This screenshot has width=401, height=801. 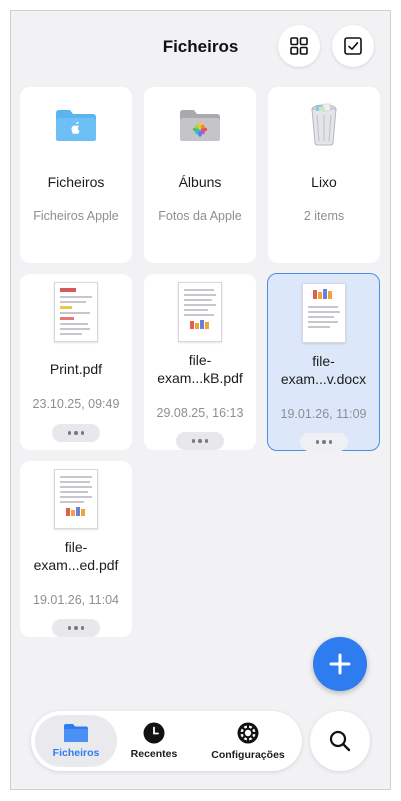 I want to click on search-icon, so click(x=340, y=741).